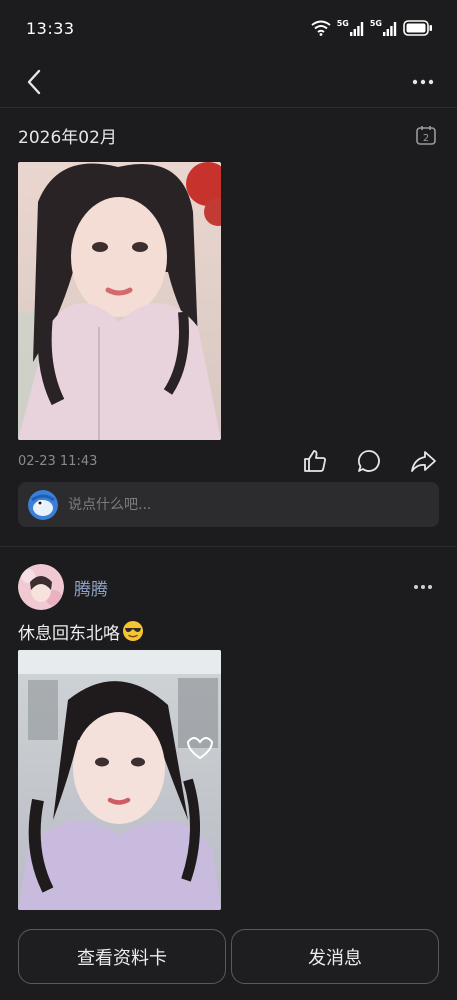 Image resolution: width=457 pixels, height=1000 pixels. I want to click on post-header: 腾腾, so click(228, 587).